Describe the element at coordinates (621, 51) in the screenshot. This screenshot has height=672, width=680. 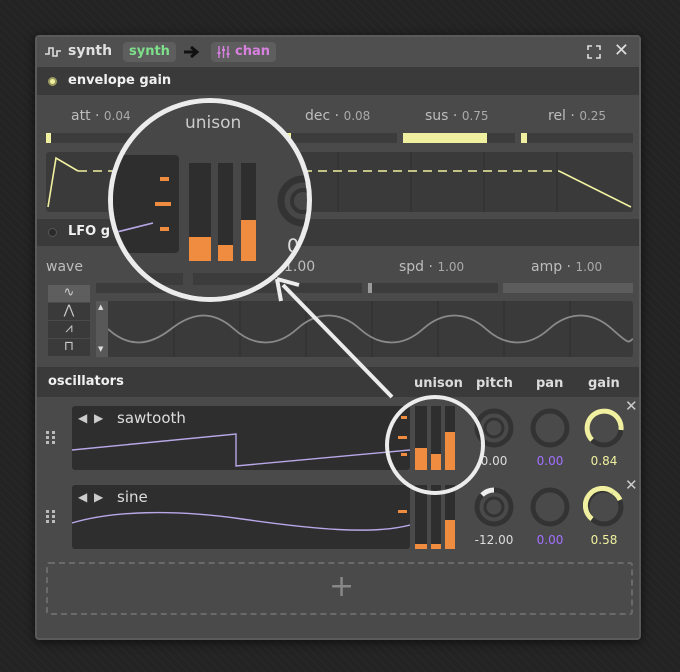
I see `close-button: ✕` at that location.